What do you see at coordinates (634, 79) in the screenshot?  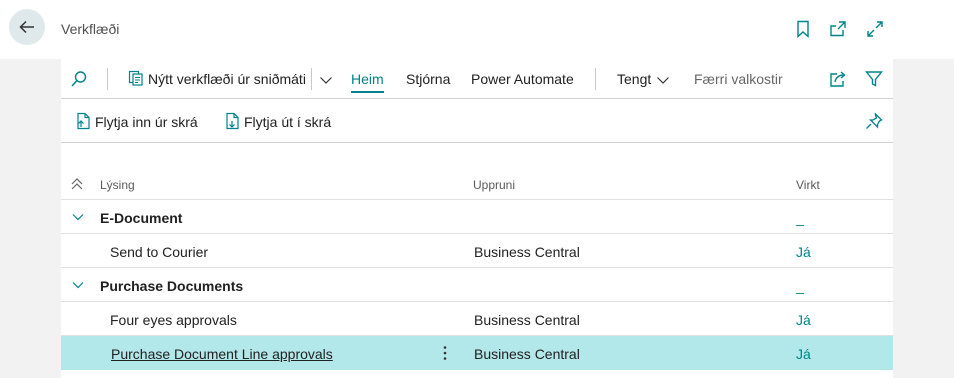 I see `related-label: Tengt` at bounding box center [634, 79].